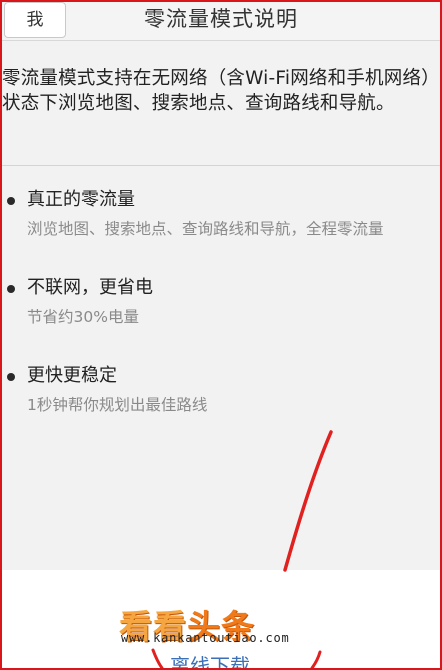 Image resolution: width=442 pixels, height=670 pixels. I want to click on watermark-url: www.kankantoutiao.com, so click(205, 638).